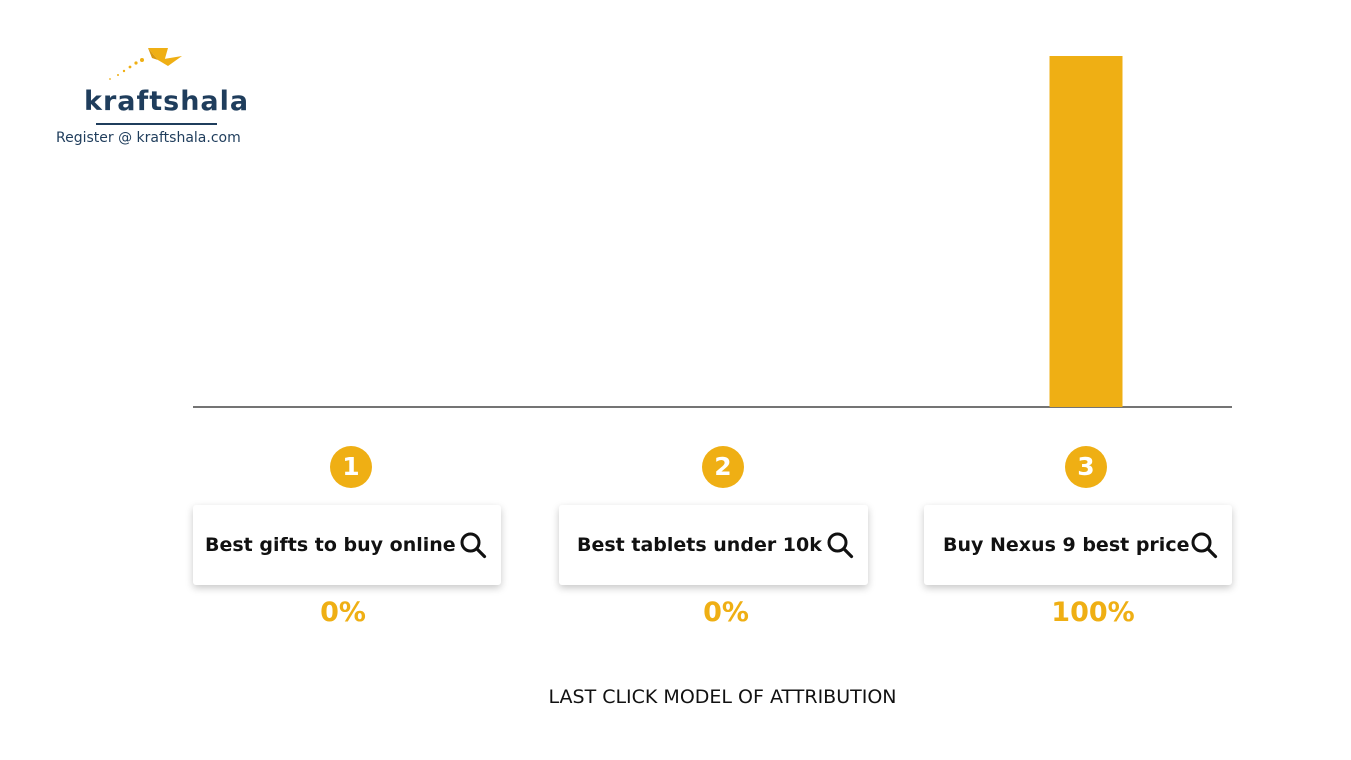 Image resolution: width=1351 pixels, height=760 pixels. What do you see at coordinates (726, 612) in the screenshot?
I see `attribution-share-2: 0%` at bounding box center [726, 612].